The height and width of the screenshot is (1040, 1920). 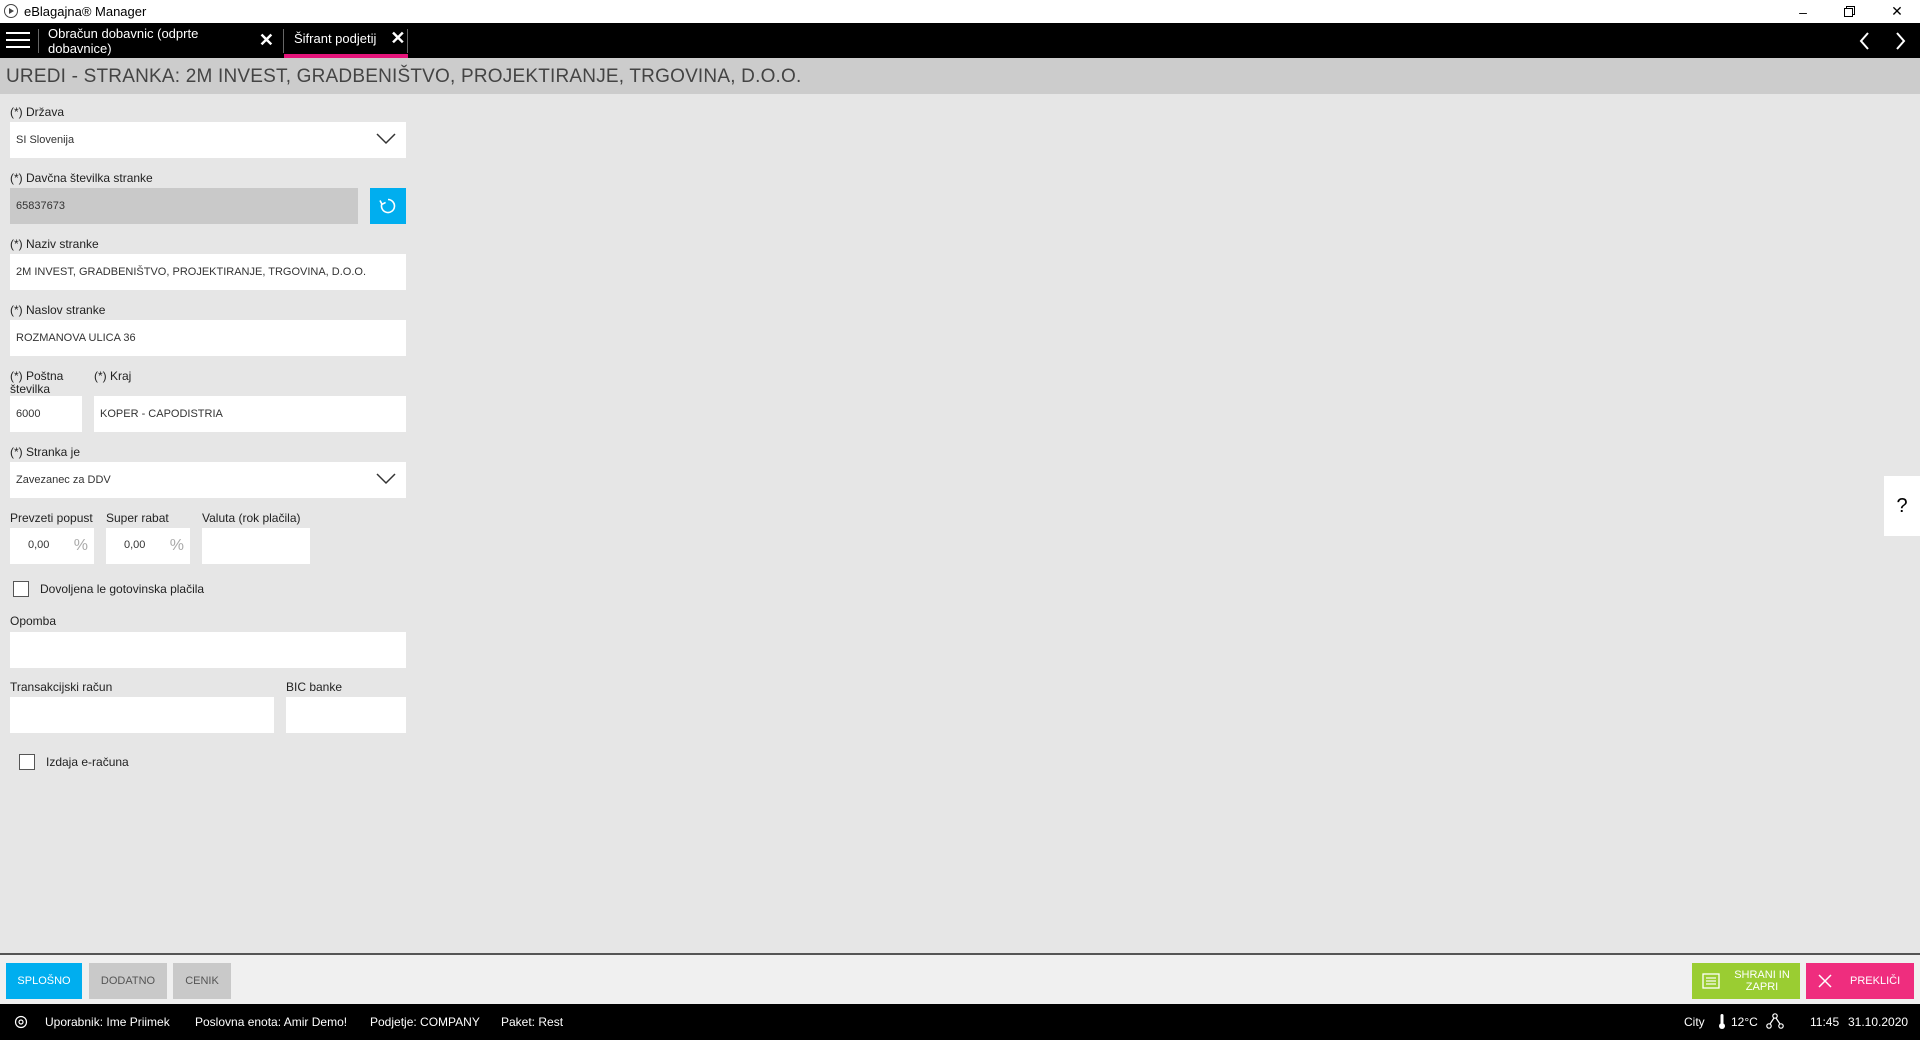 I want to click on tab-sifrant-podjetij: Šifrant podjetij ✕, so click(x=346, y=40).